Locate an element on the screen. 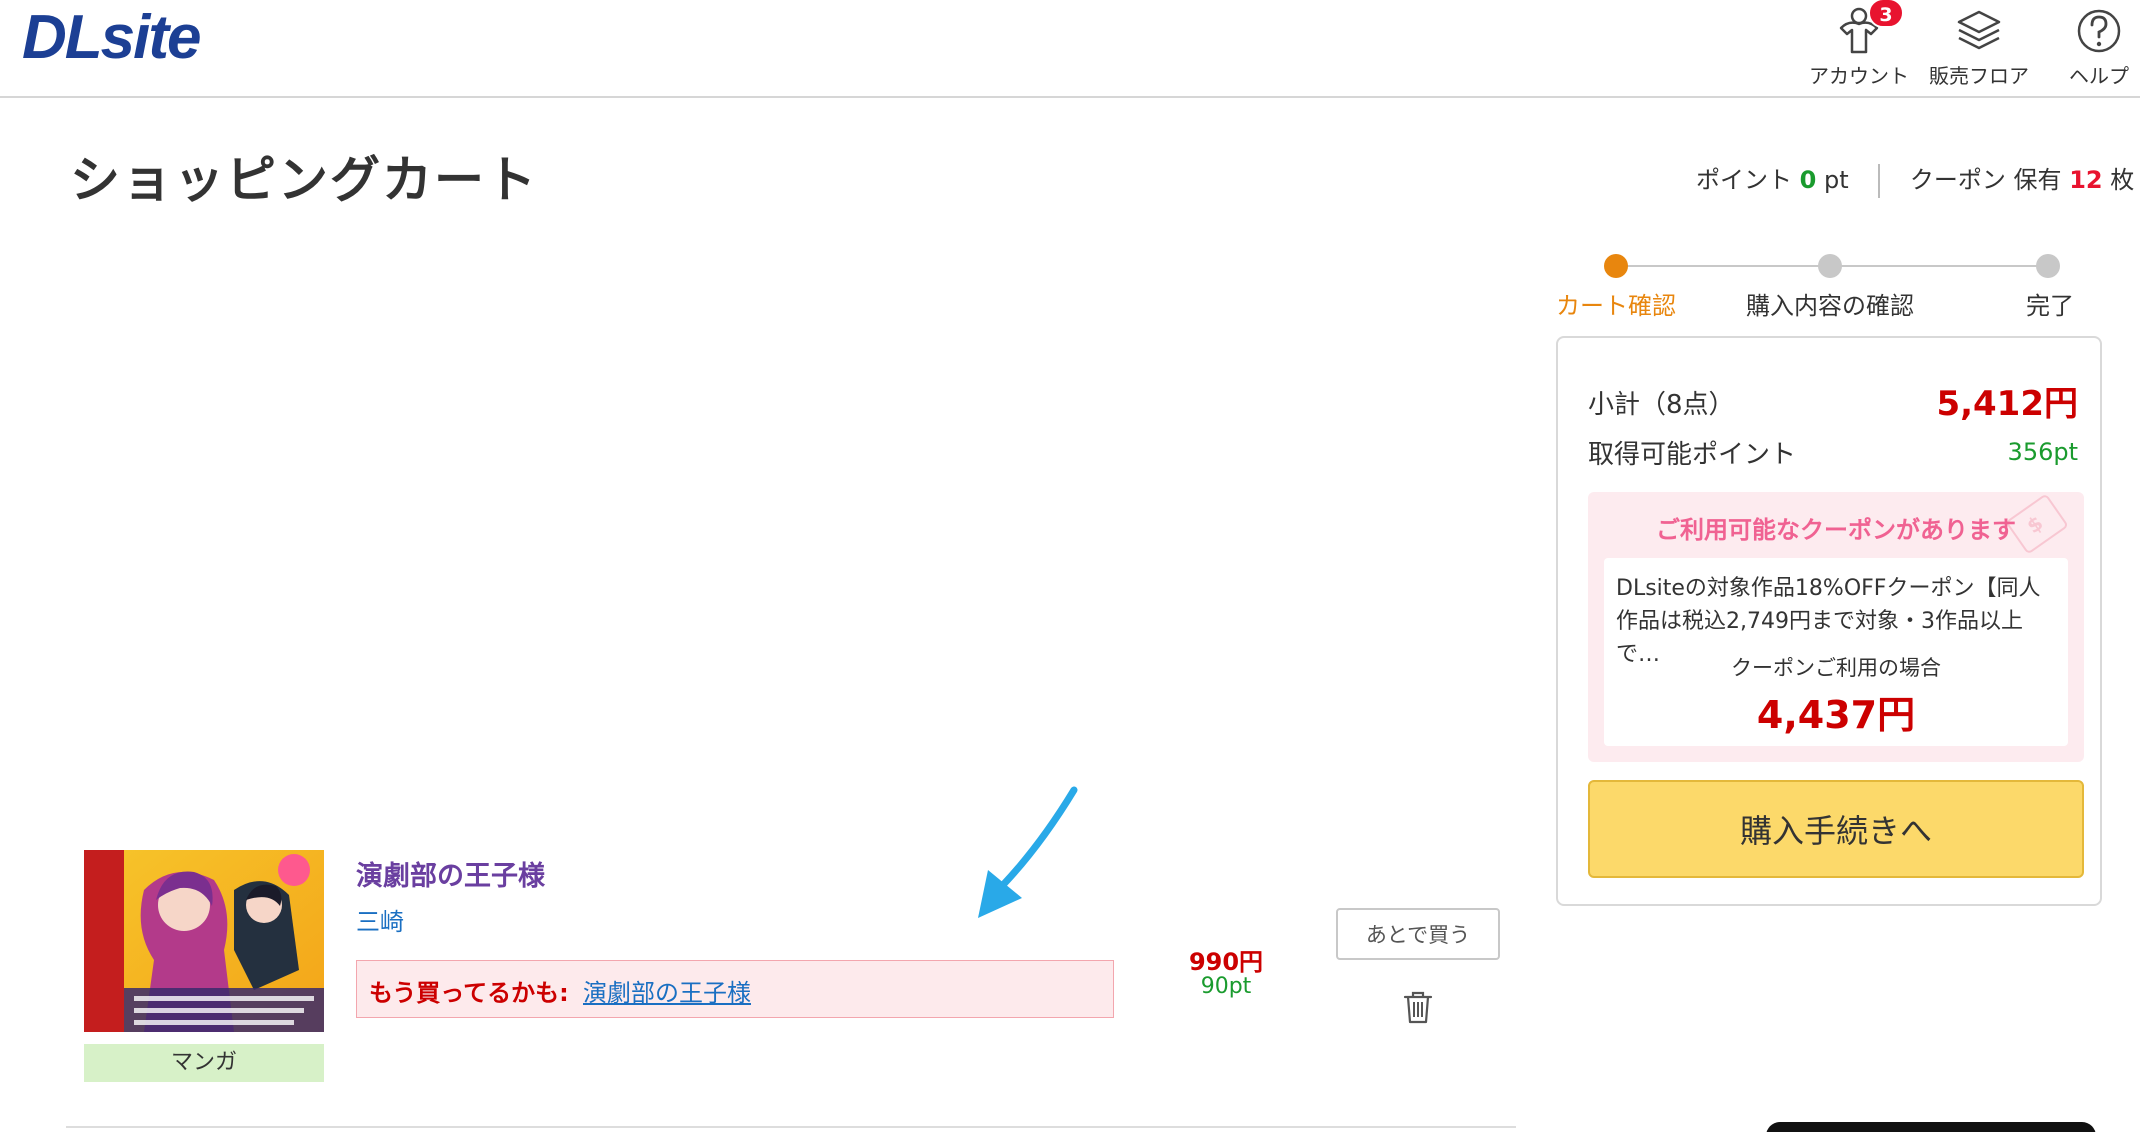  floating-bar is located at coordinates (1931, 1127).